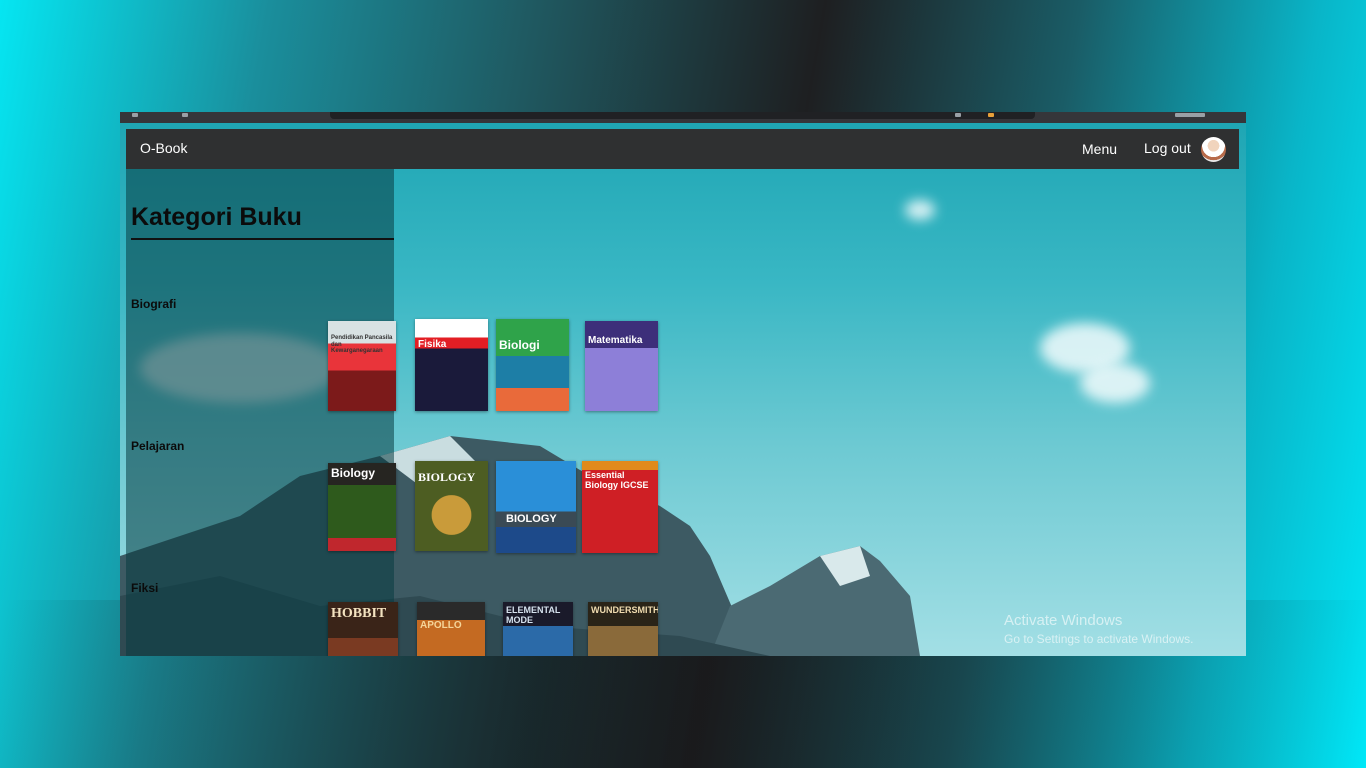 The height and width of the screenshot is (768, 1366). I want to click on book-cover: WUNDERSMITH, so click(623, 629).